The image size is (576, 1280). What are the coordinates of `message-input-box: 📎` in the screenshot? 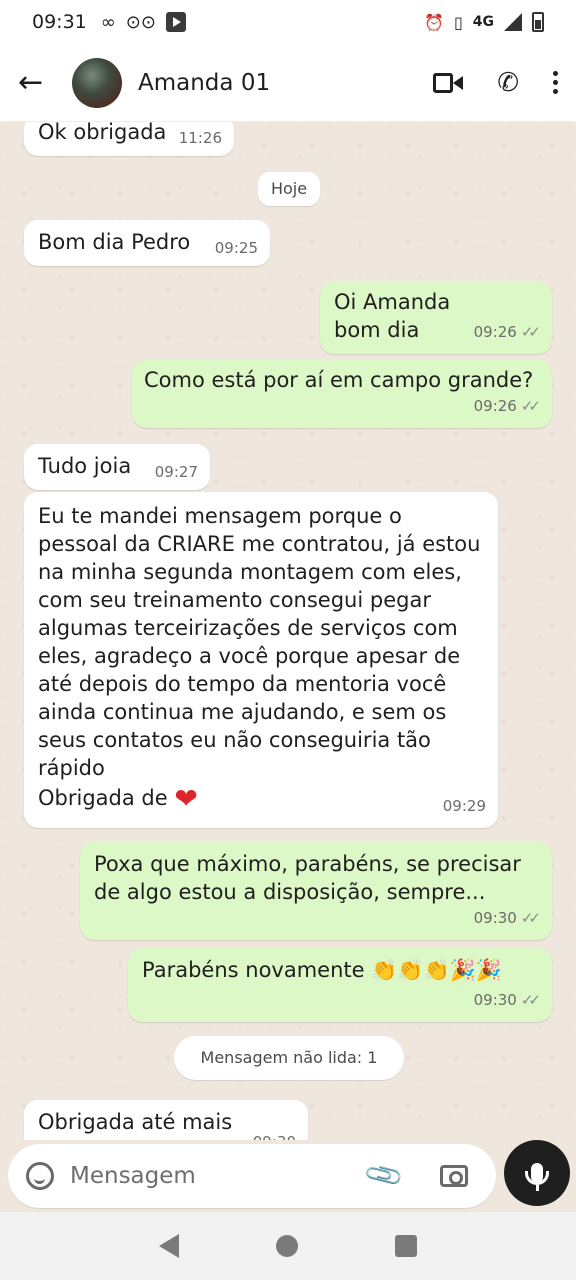 It's located at (252, 1176).